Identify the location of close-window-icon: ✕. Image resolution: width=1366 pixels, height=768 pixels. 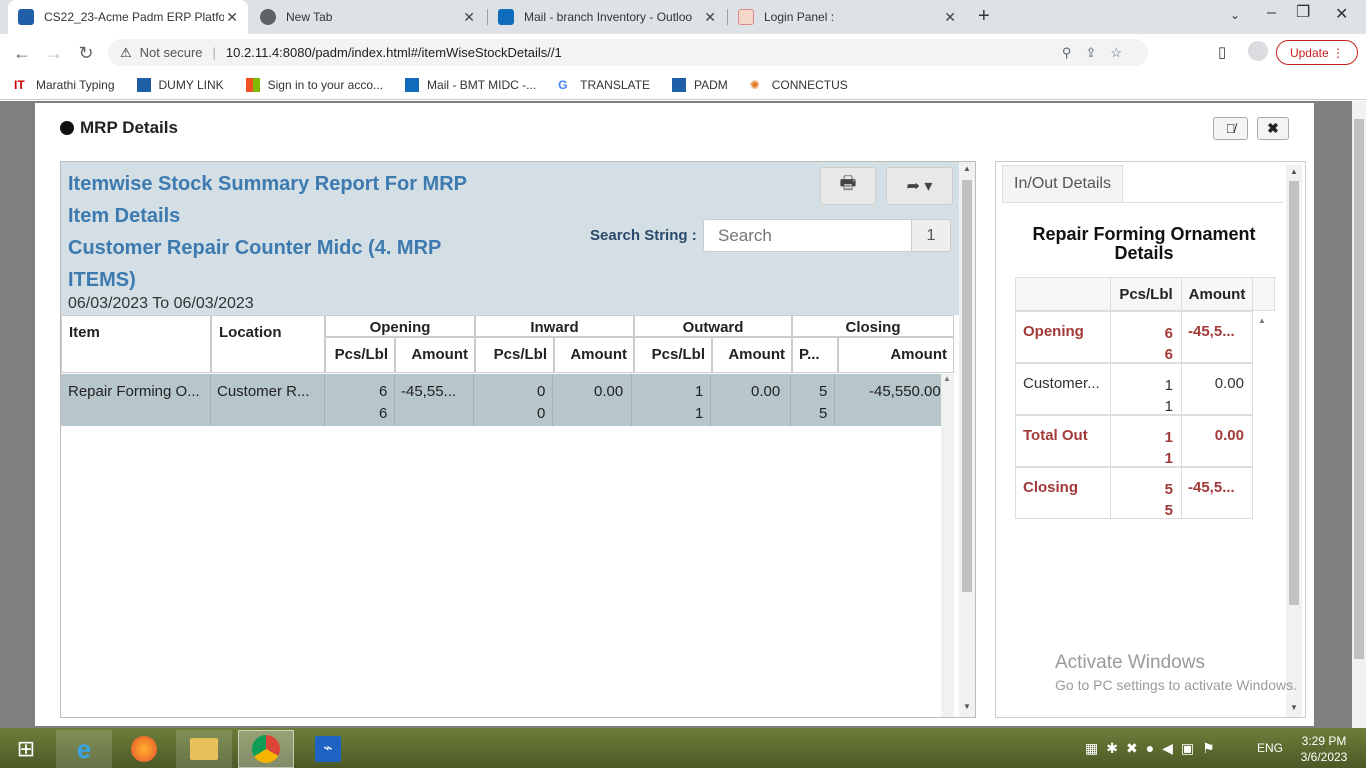
(1341, 14).